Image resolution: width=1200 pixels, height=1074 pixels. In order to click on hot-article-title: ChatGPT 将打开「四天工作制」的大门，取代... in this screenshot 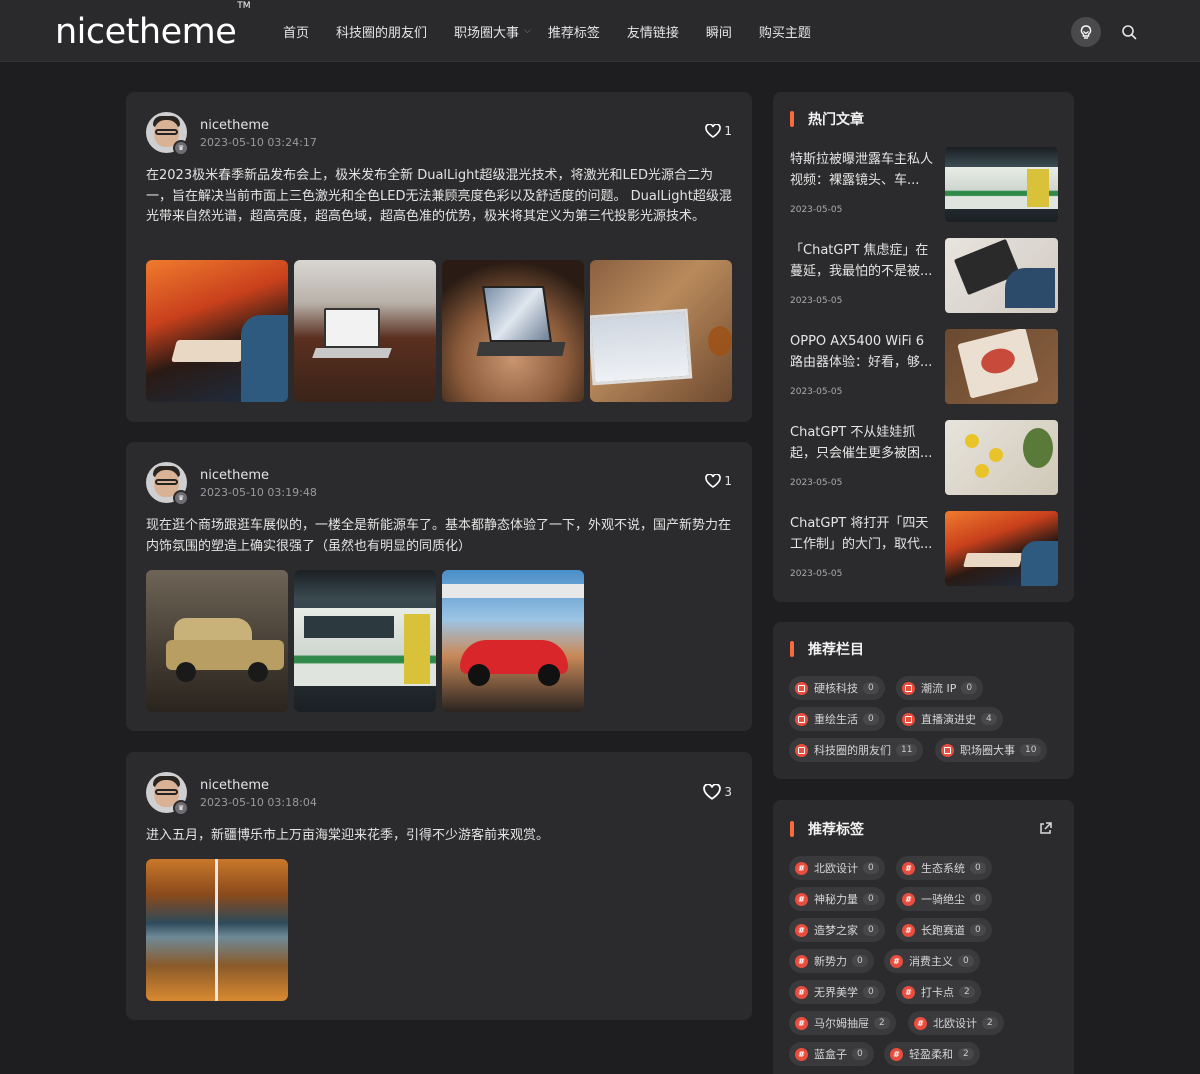, I will do `click(864, 534)`.